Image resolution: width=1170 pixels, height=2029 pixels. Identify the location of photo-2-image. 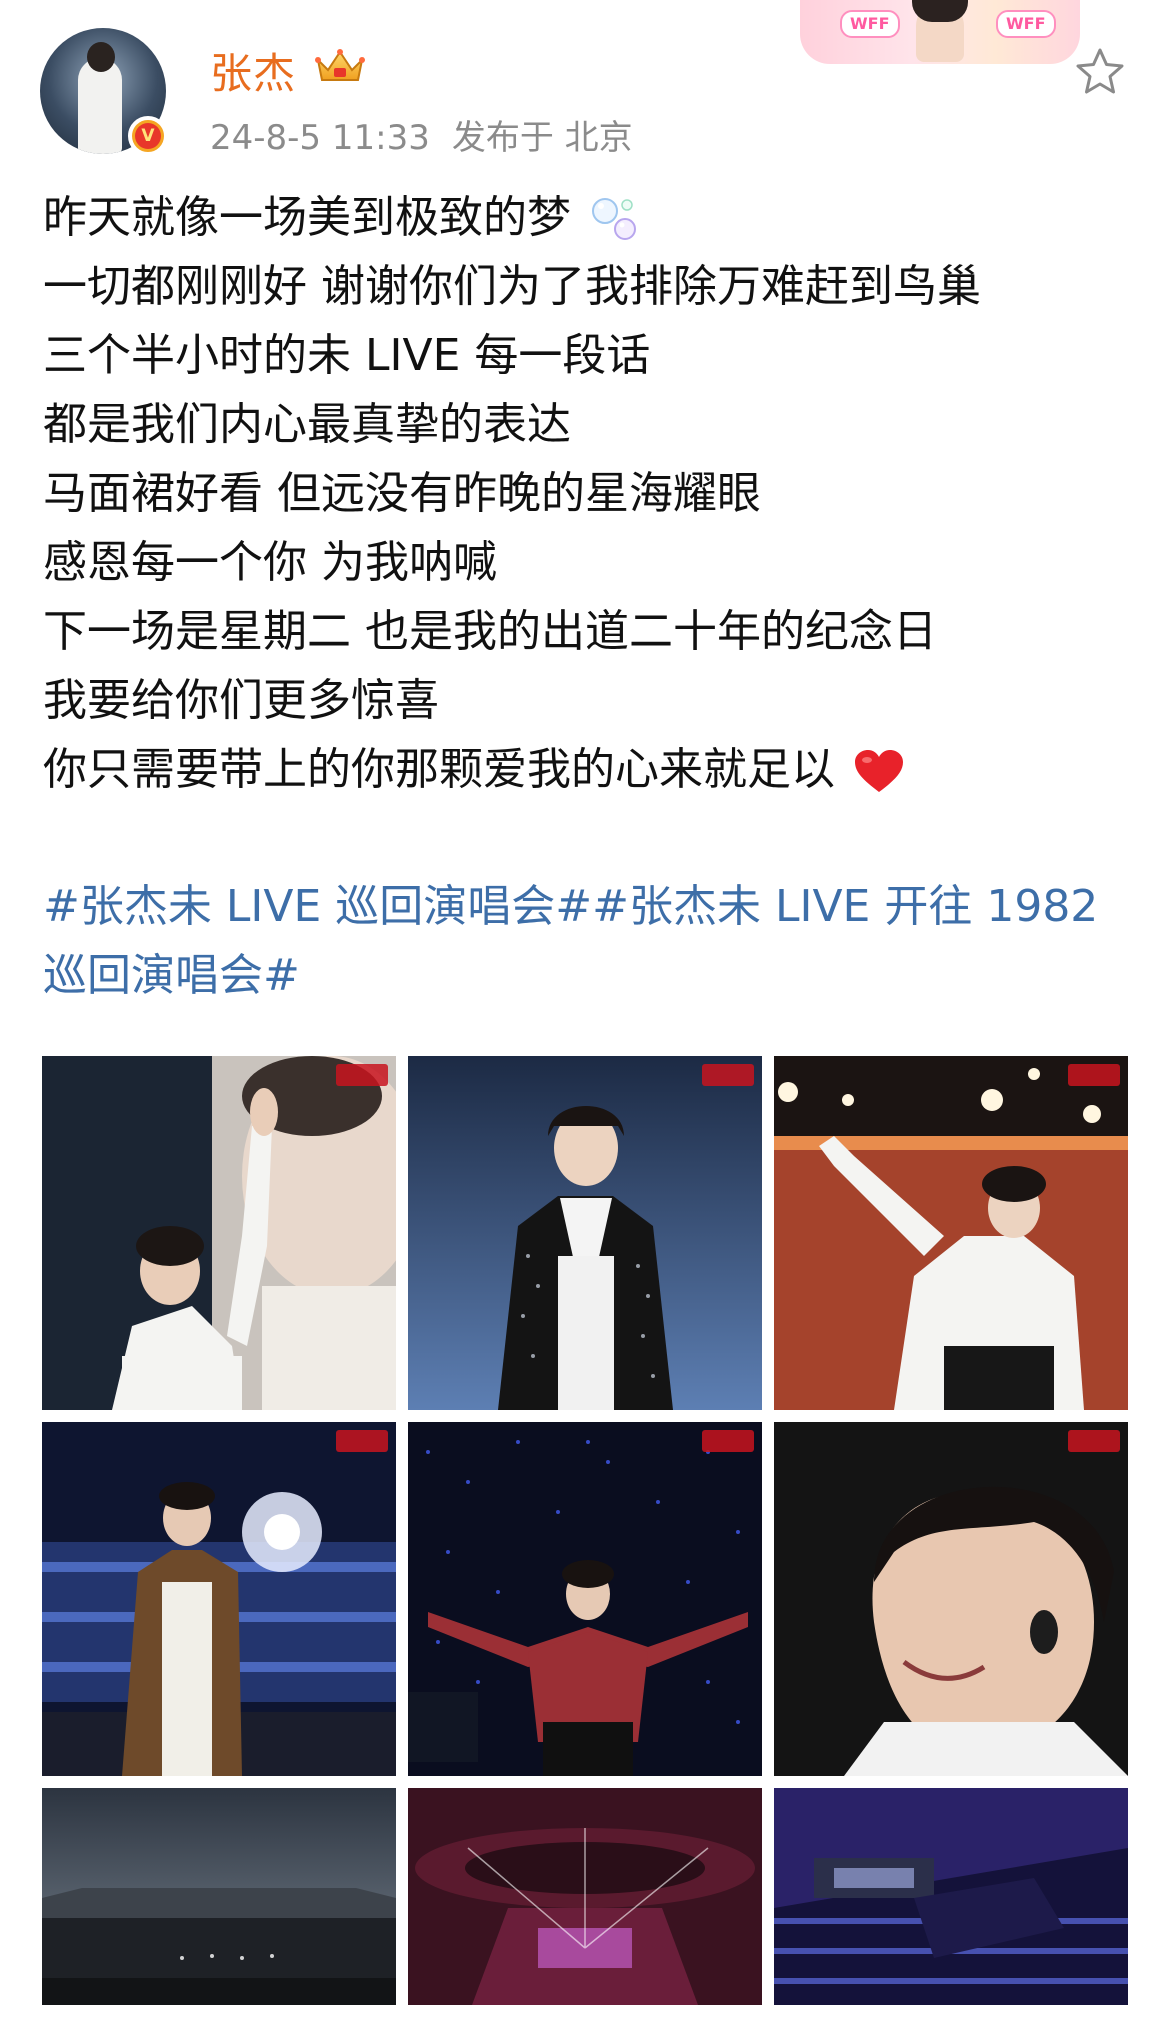
(585, 1233).